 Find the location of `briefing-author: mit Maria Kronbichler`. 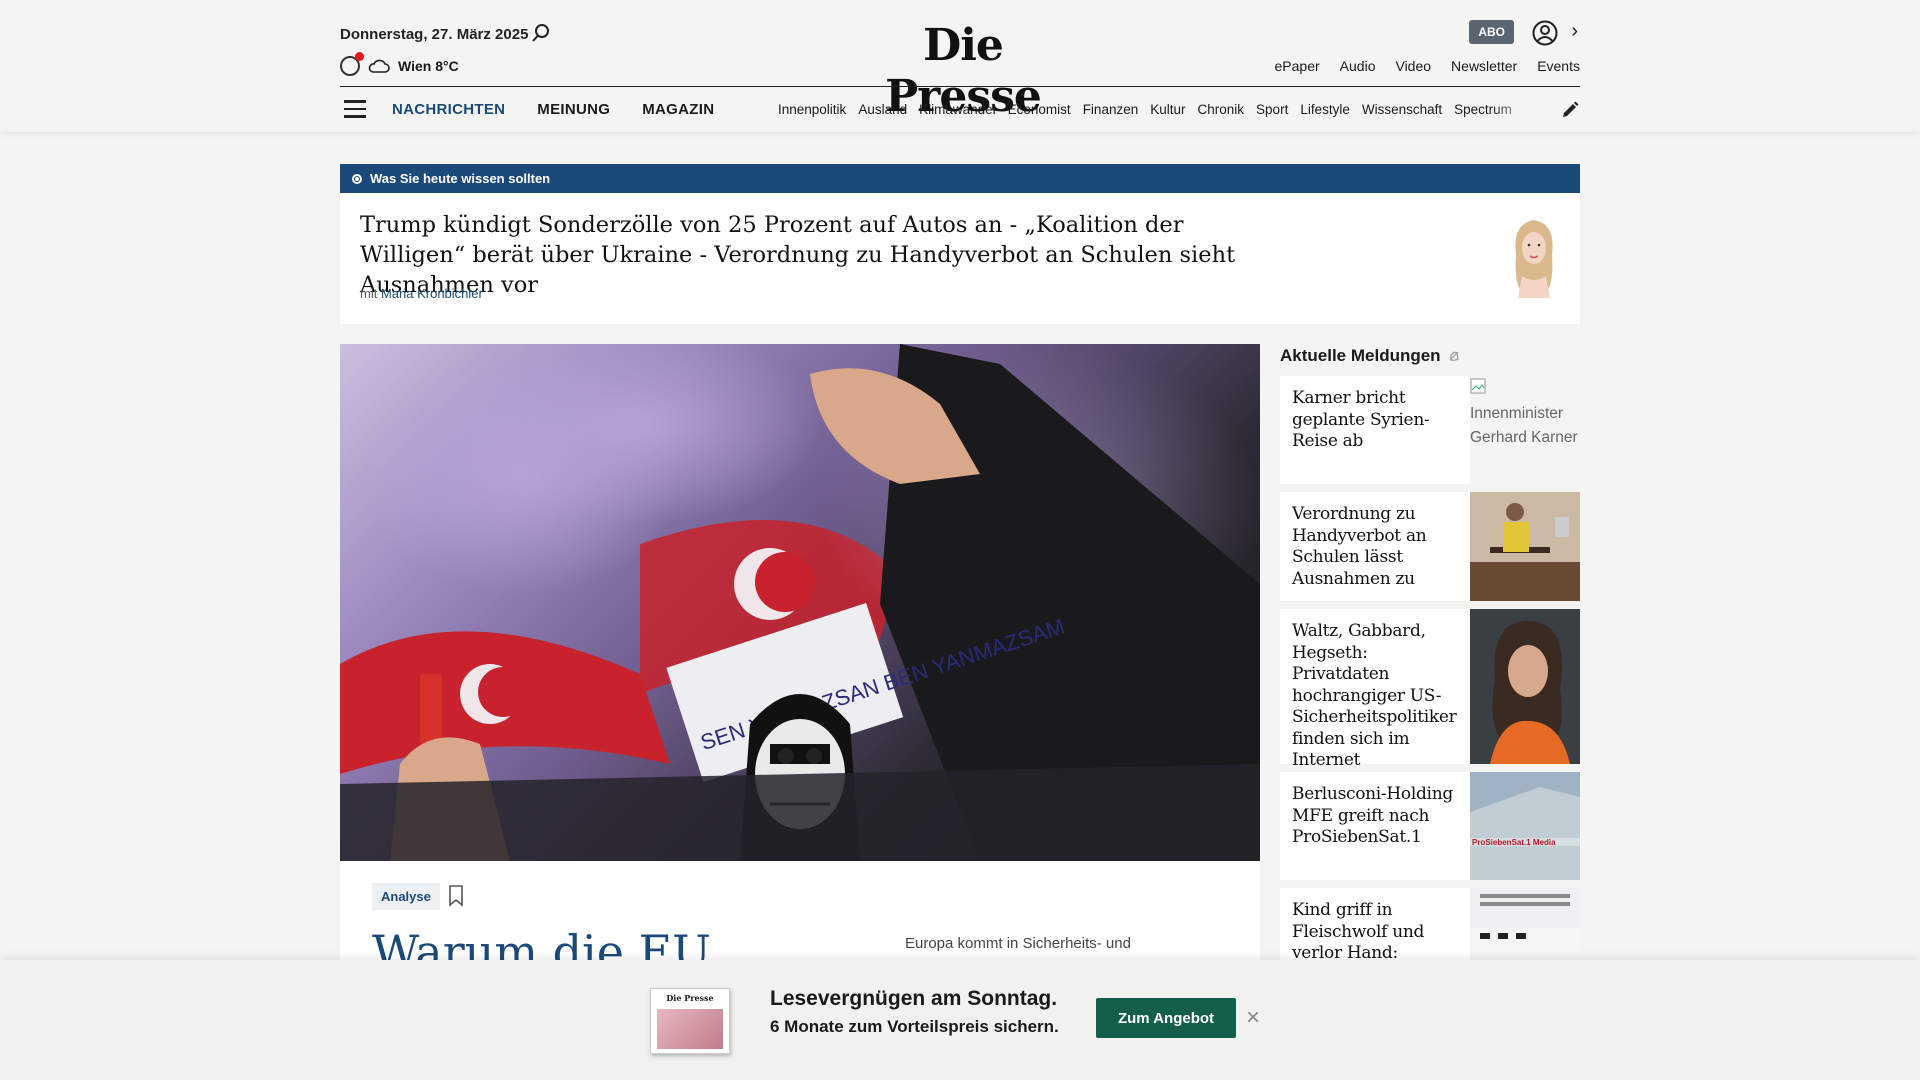

briefing-author: mit Maria Kronbichler is located at coordinates (421, 293).